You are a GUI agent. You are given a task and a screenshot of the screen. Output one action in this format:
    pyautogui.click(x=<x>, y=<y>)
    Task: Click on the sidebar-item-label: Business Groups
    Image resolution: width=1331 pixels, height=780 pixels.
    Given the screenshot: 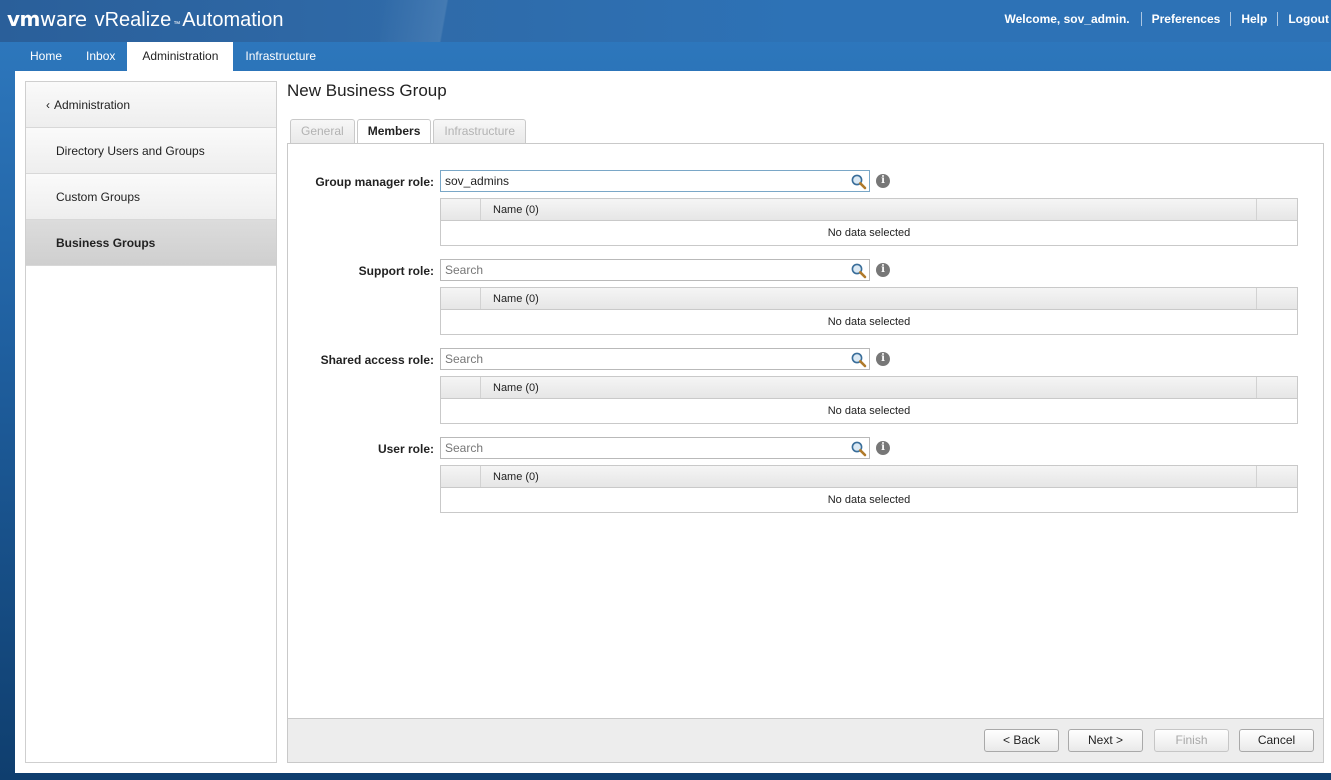 What is the action you would take?
    pyautogui.click(x=106, y=242)
    